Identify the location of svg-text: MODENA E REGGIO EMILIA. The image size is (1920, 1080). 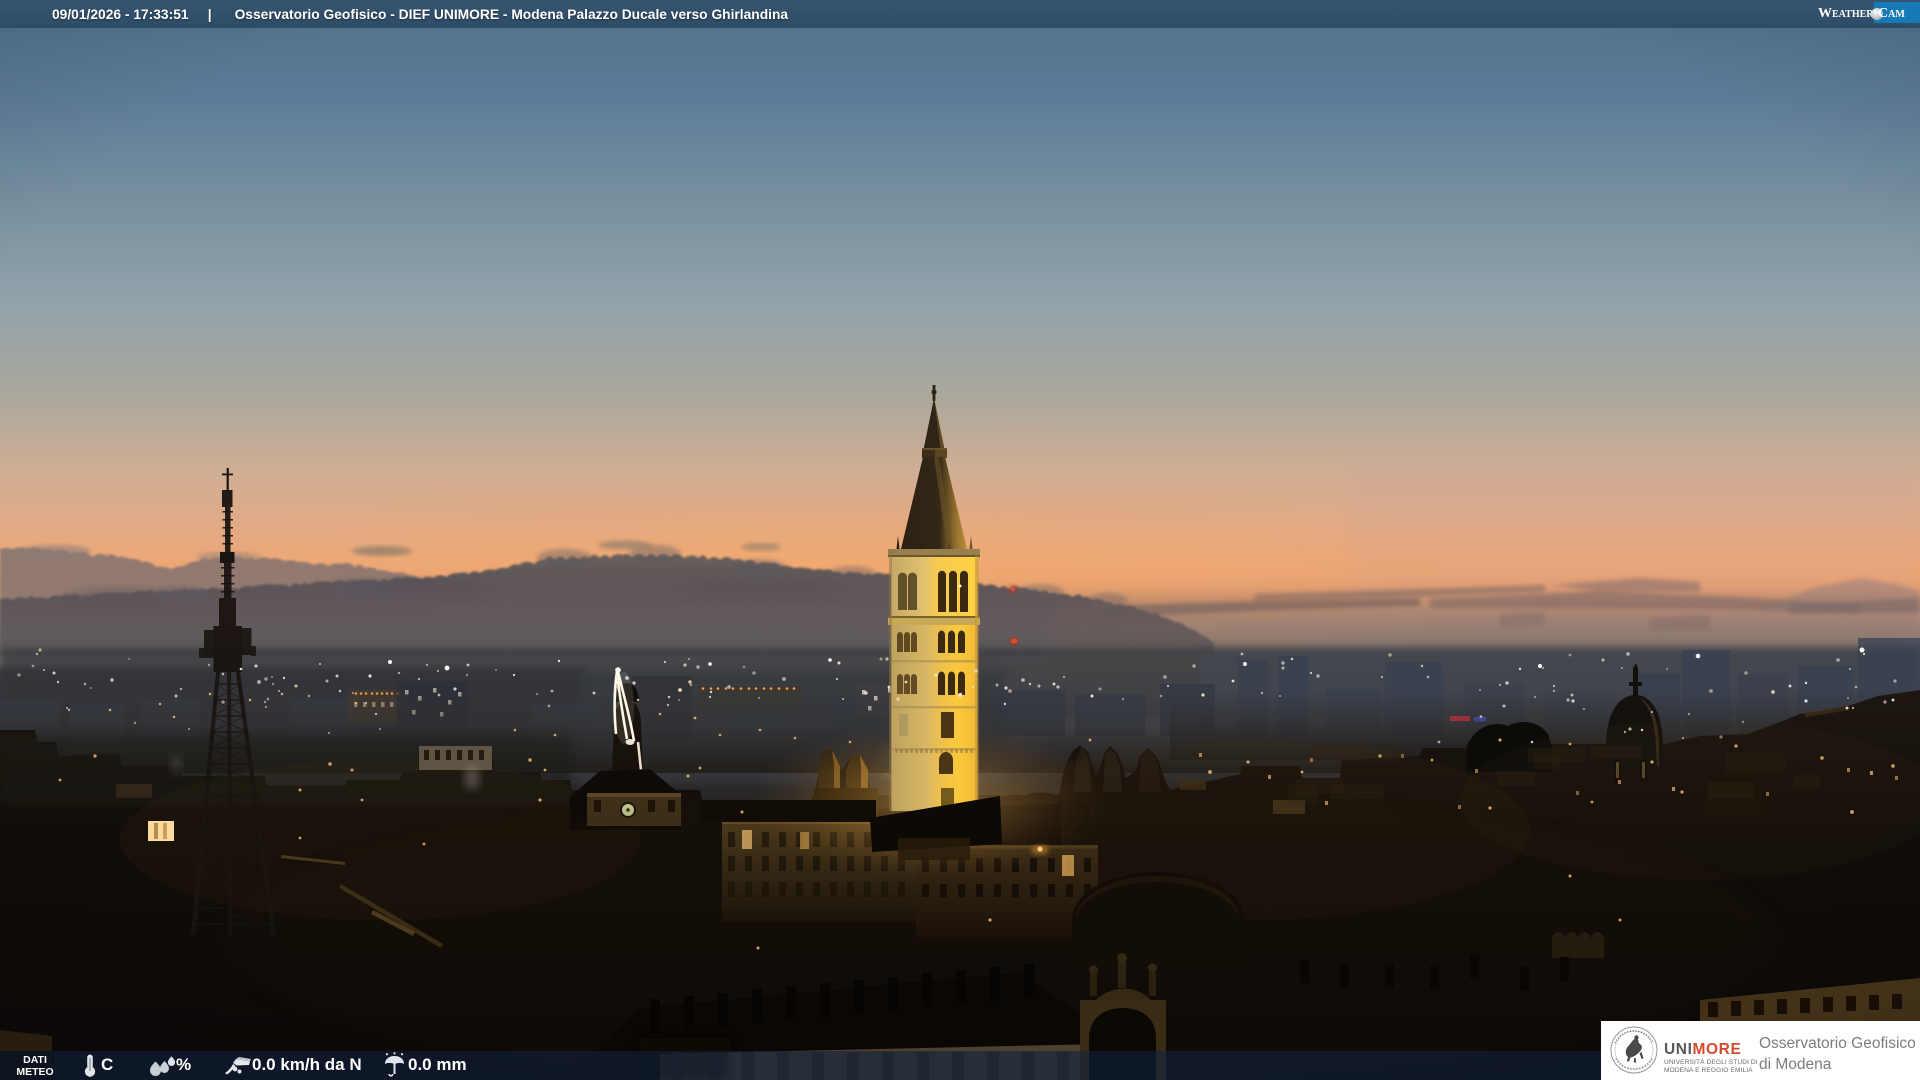
(1708, 1070).